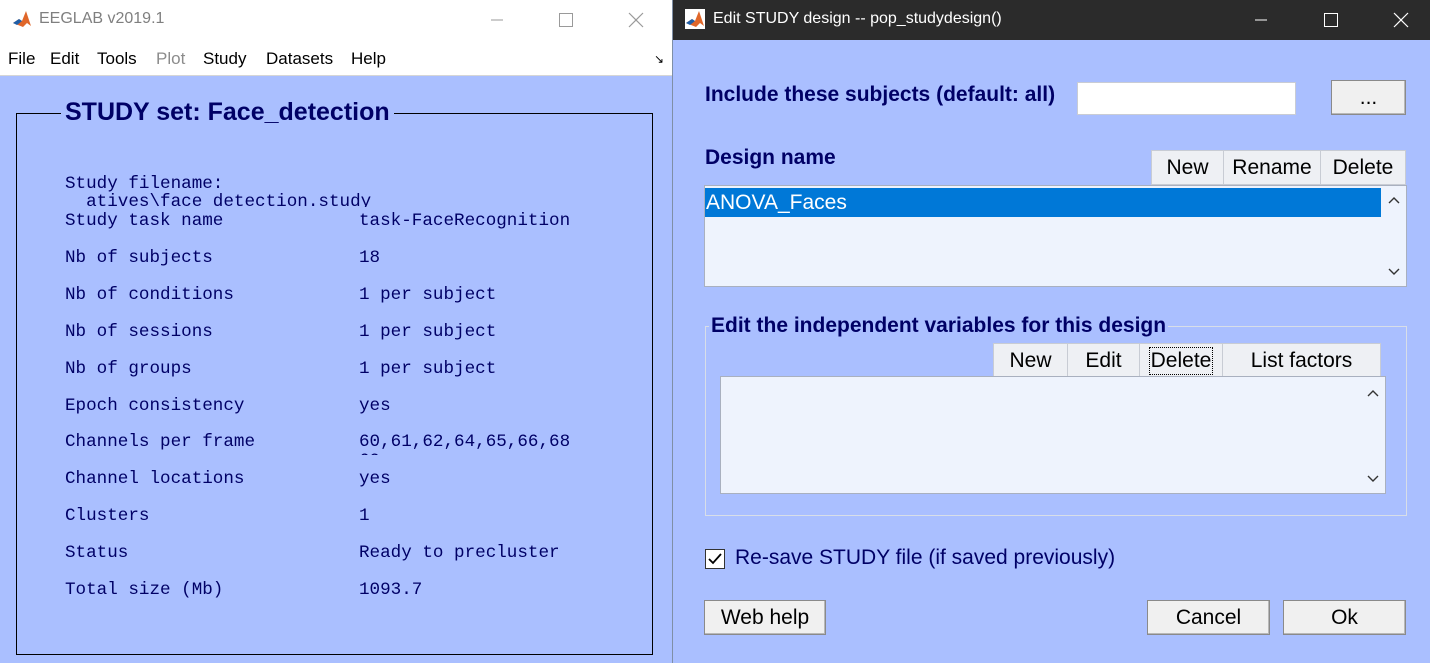 The width and height of the screenshot is (1430, 663). What do you see at coordinates (459, 553) in the screenshot?
I see `info-value-status: Ready to precluster` at bounding box center [459, 553].